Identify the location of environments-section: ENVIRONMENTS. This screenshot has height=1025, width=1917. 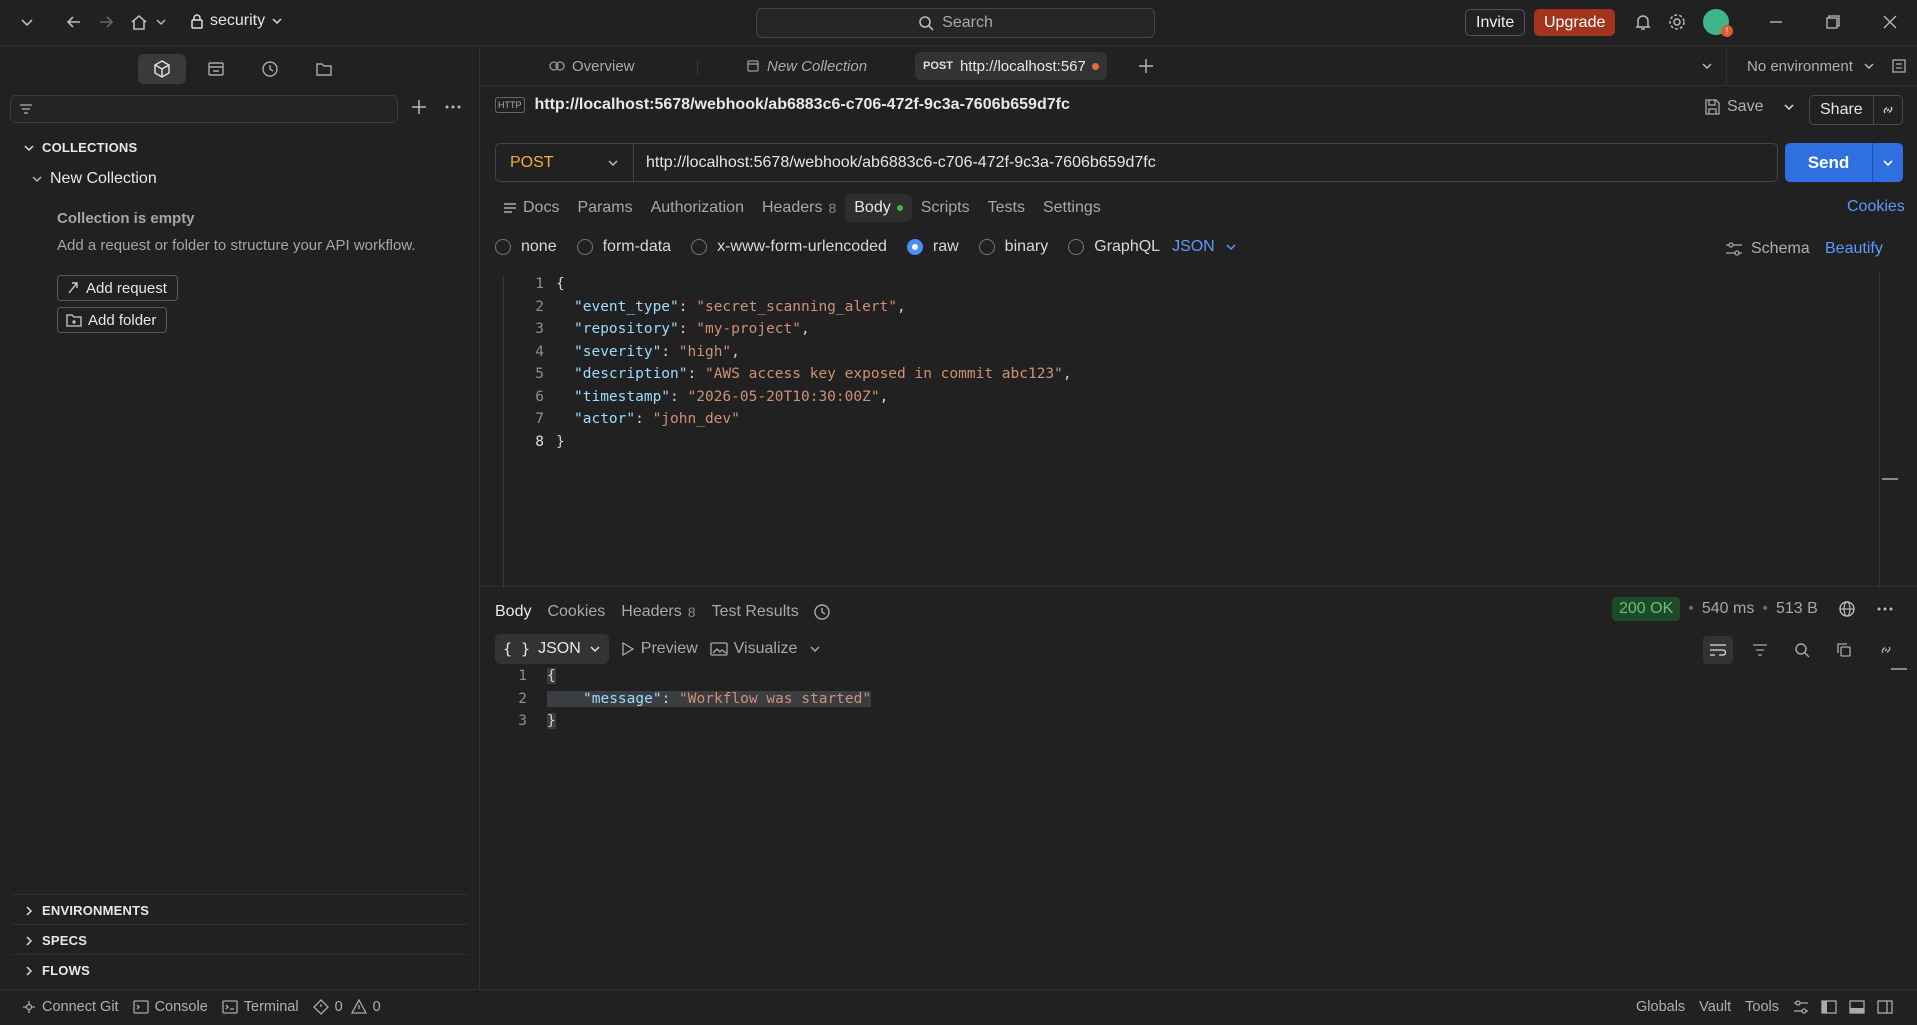
(240, 909).